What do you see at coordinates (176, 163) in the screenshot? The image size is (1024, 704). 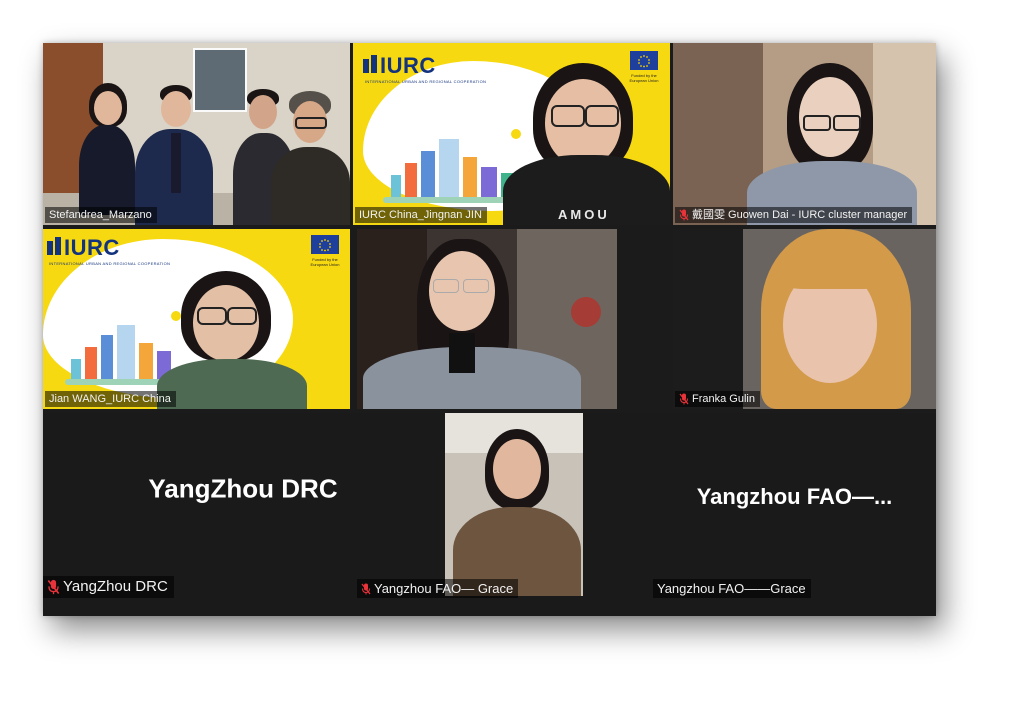 I see `tie-shape` at bounding box center [176, 163].